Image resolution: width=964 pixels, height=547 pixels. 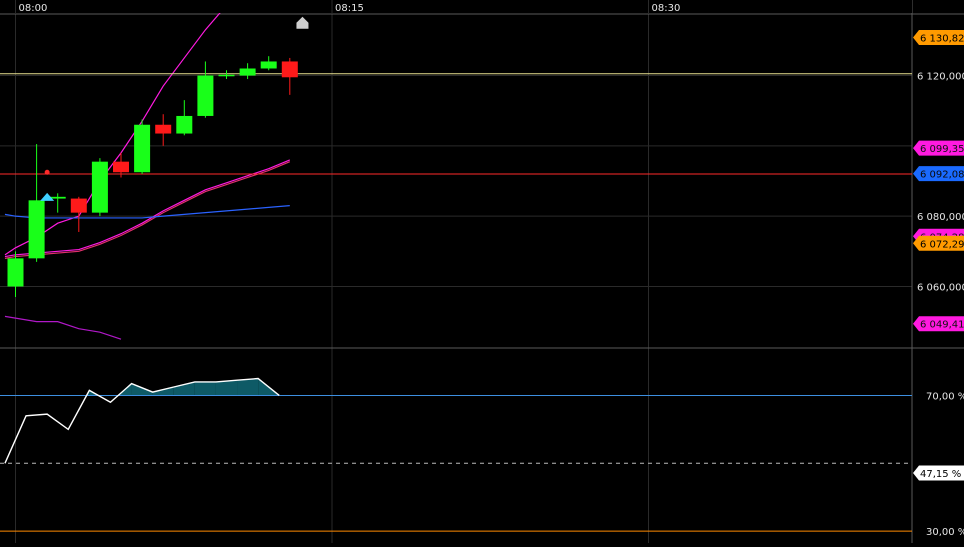 I want to click on price-tag: 6 072,290, so click(x=938, y=243).